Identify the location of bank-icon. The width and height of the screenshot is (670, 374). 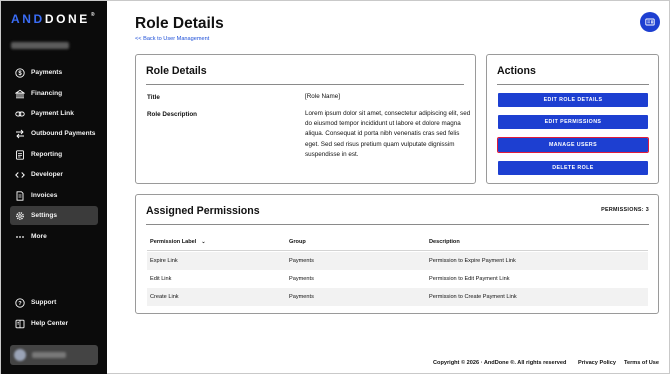
(20, 94).